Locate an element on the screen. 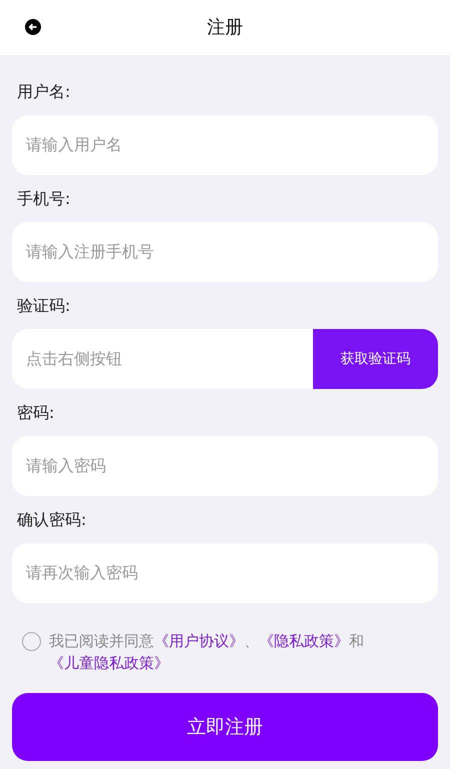 The height and width of the screenshot is (769, 450). input-field: 请再次输入密码 is located at coordinates (225, 573).